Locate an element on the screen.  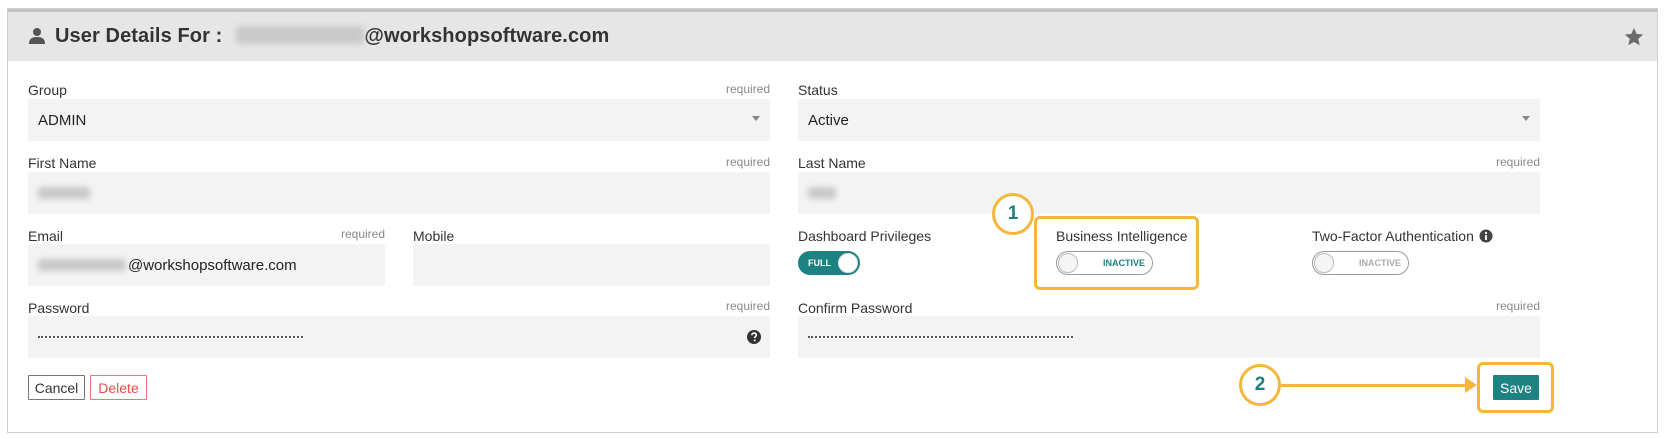
panel-header: User Details For : @workshopsoftware.com is located at coordinates (832, 35).